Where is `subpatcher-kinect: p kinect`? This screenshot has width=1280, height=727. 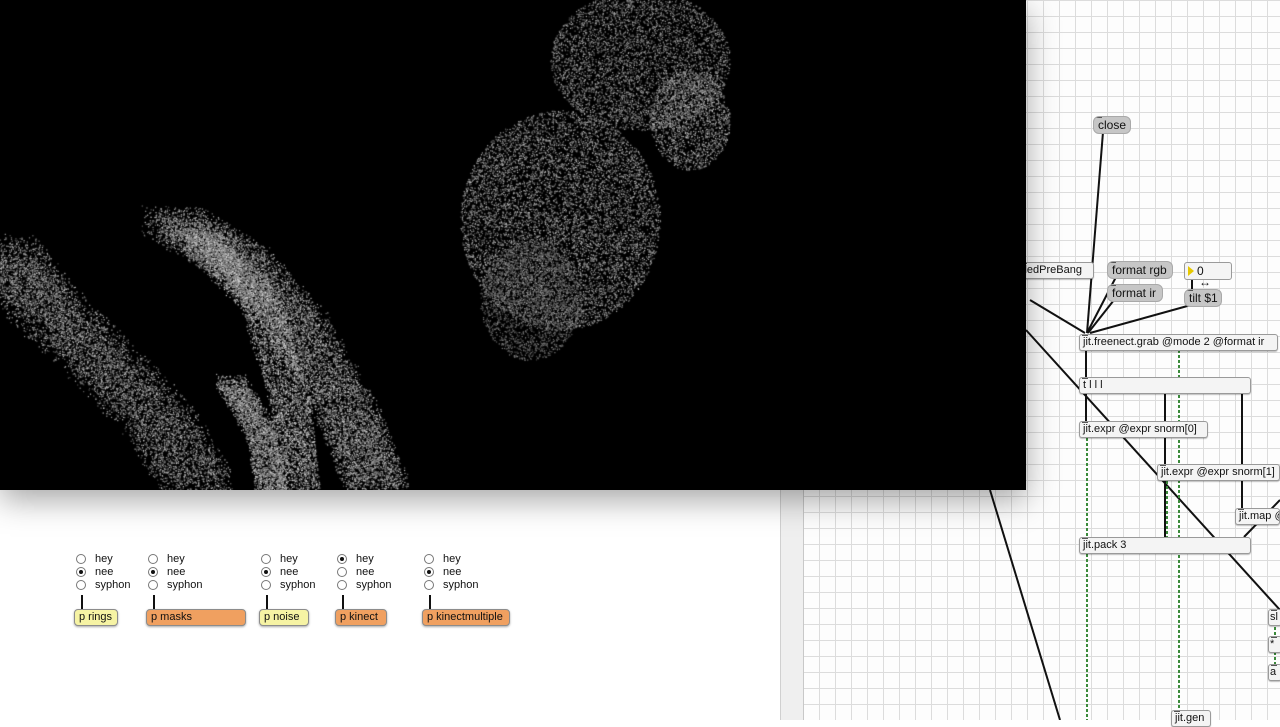 subpatcher-kinect: p kinect is located at coordinates (361, 617).